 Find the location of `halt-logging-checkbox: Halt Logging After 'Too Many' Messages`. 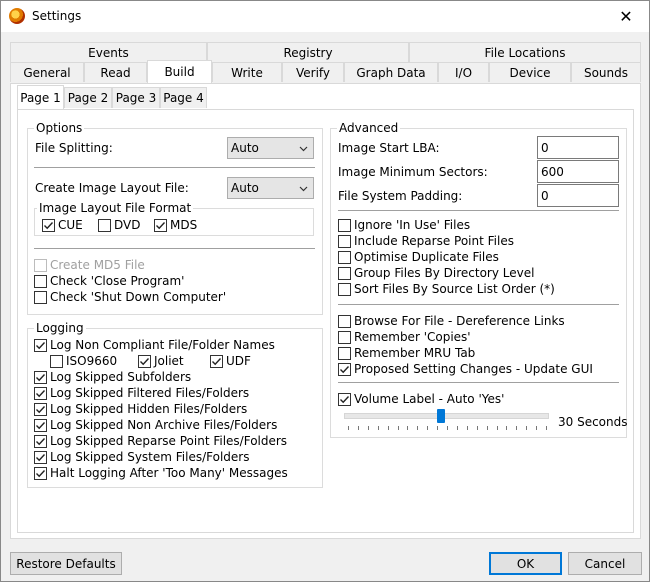

halt-logging-checkbox: Halt Logging After 'Too Many' Messages is located at coordinates (161, 473).